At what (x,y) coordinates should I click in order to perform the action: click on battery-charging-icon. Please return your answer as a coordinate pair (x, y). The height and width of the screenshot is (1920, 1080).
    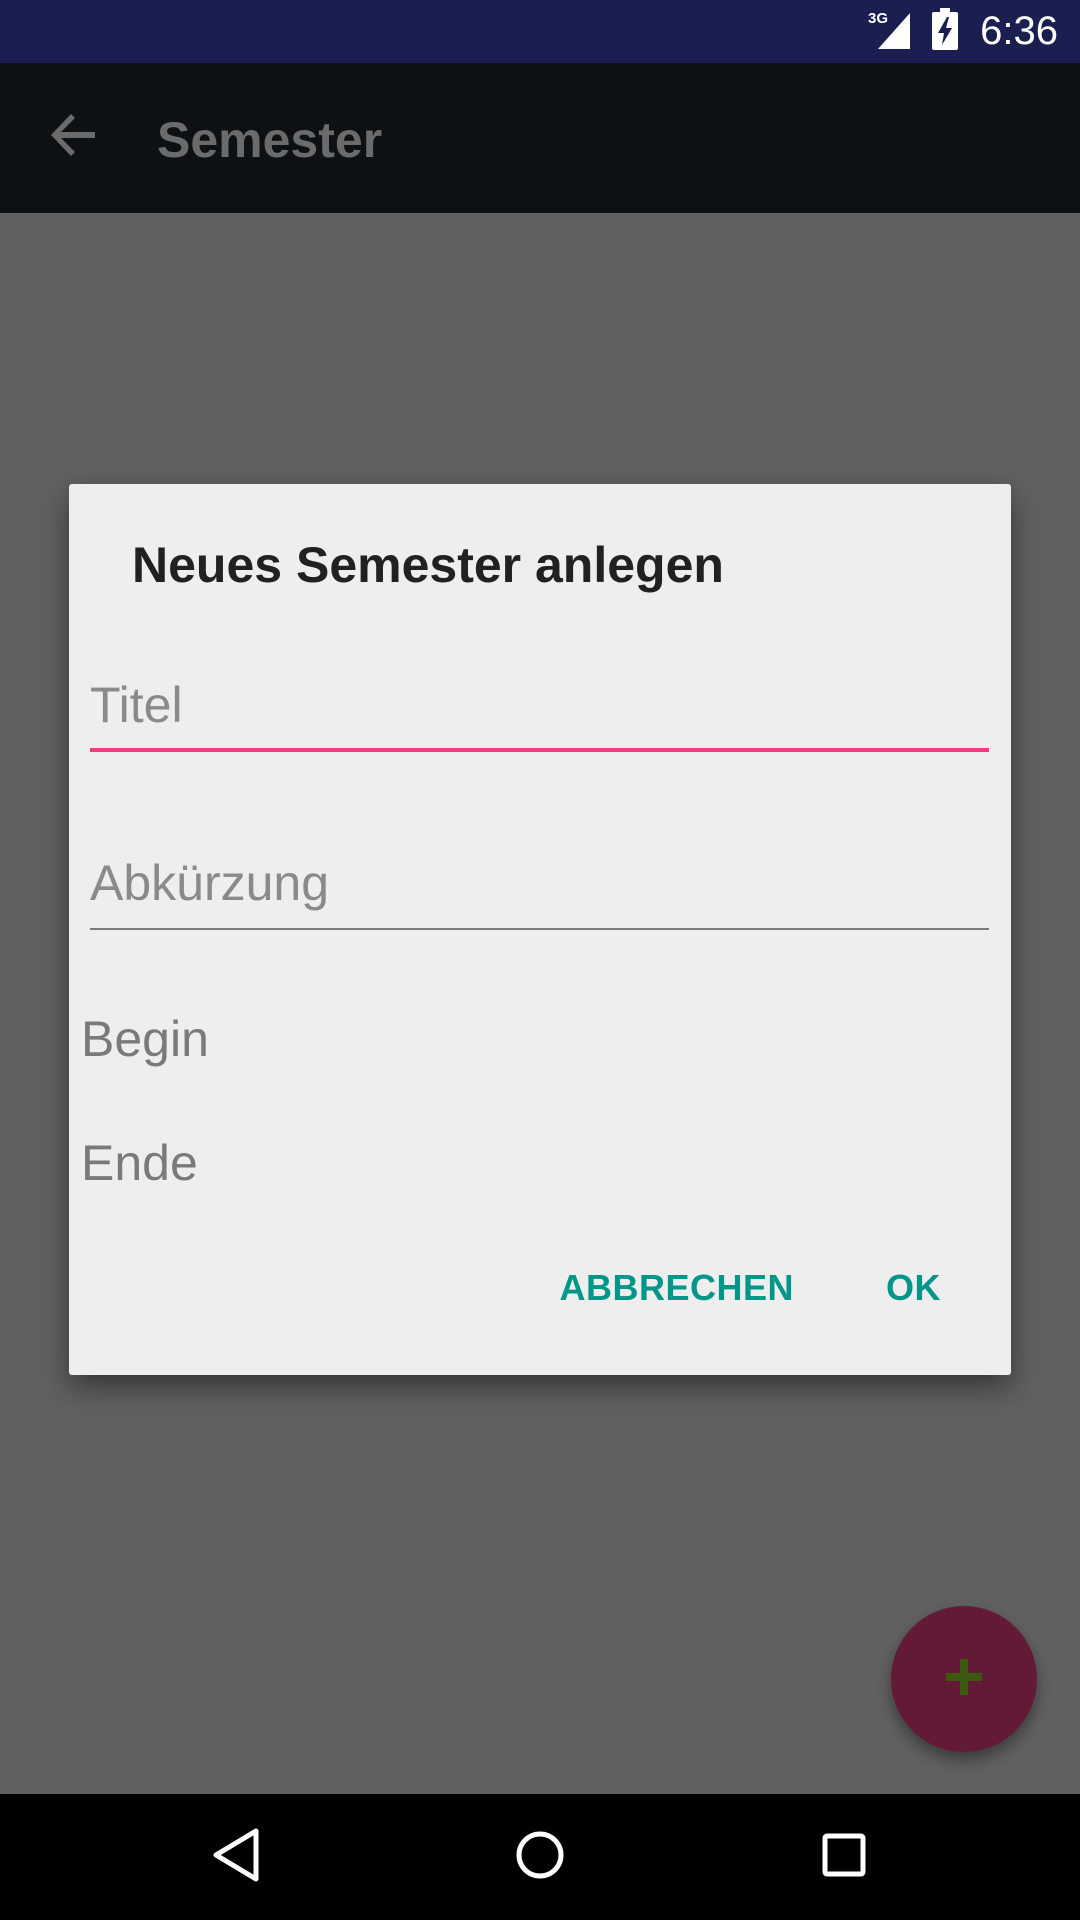
    Looking at the image, I should click on (945, 31).